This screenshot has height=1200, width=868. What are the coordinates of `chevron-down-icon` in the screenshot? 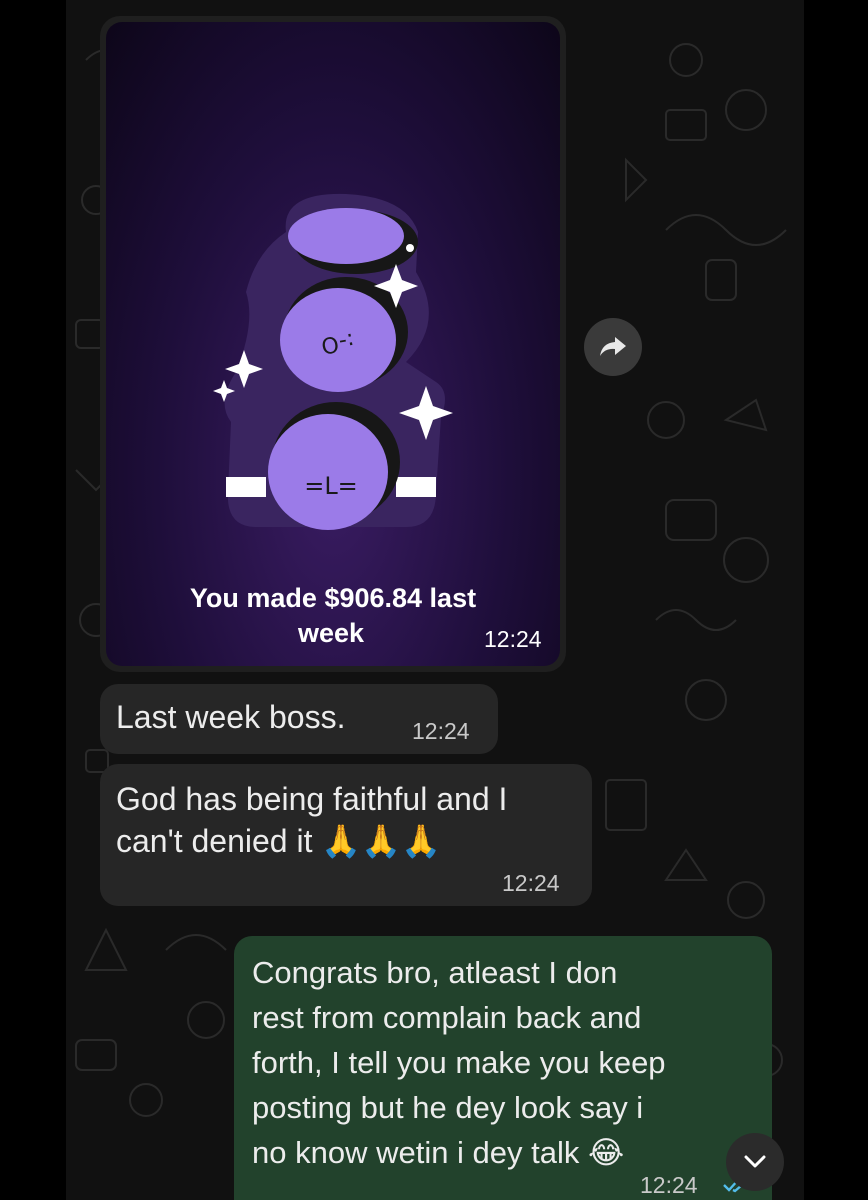 It's located at (755, 1161).